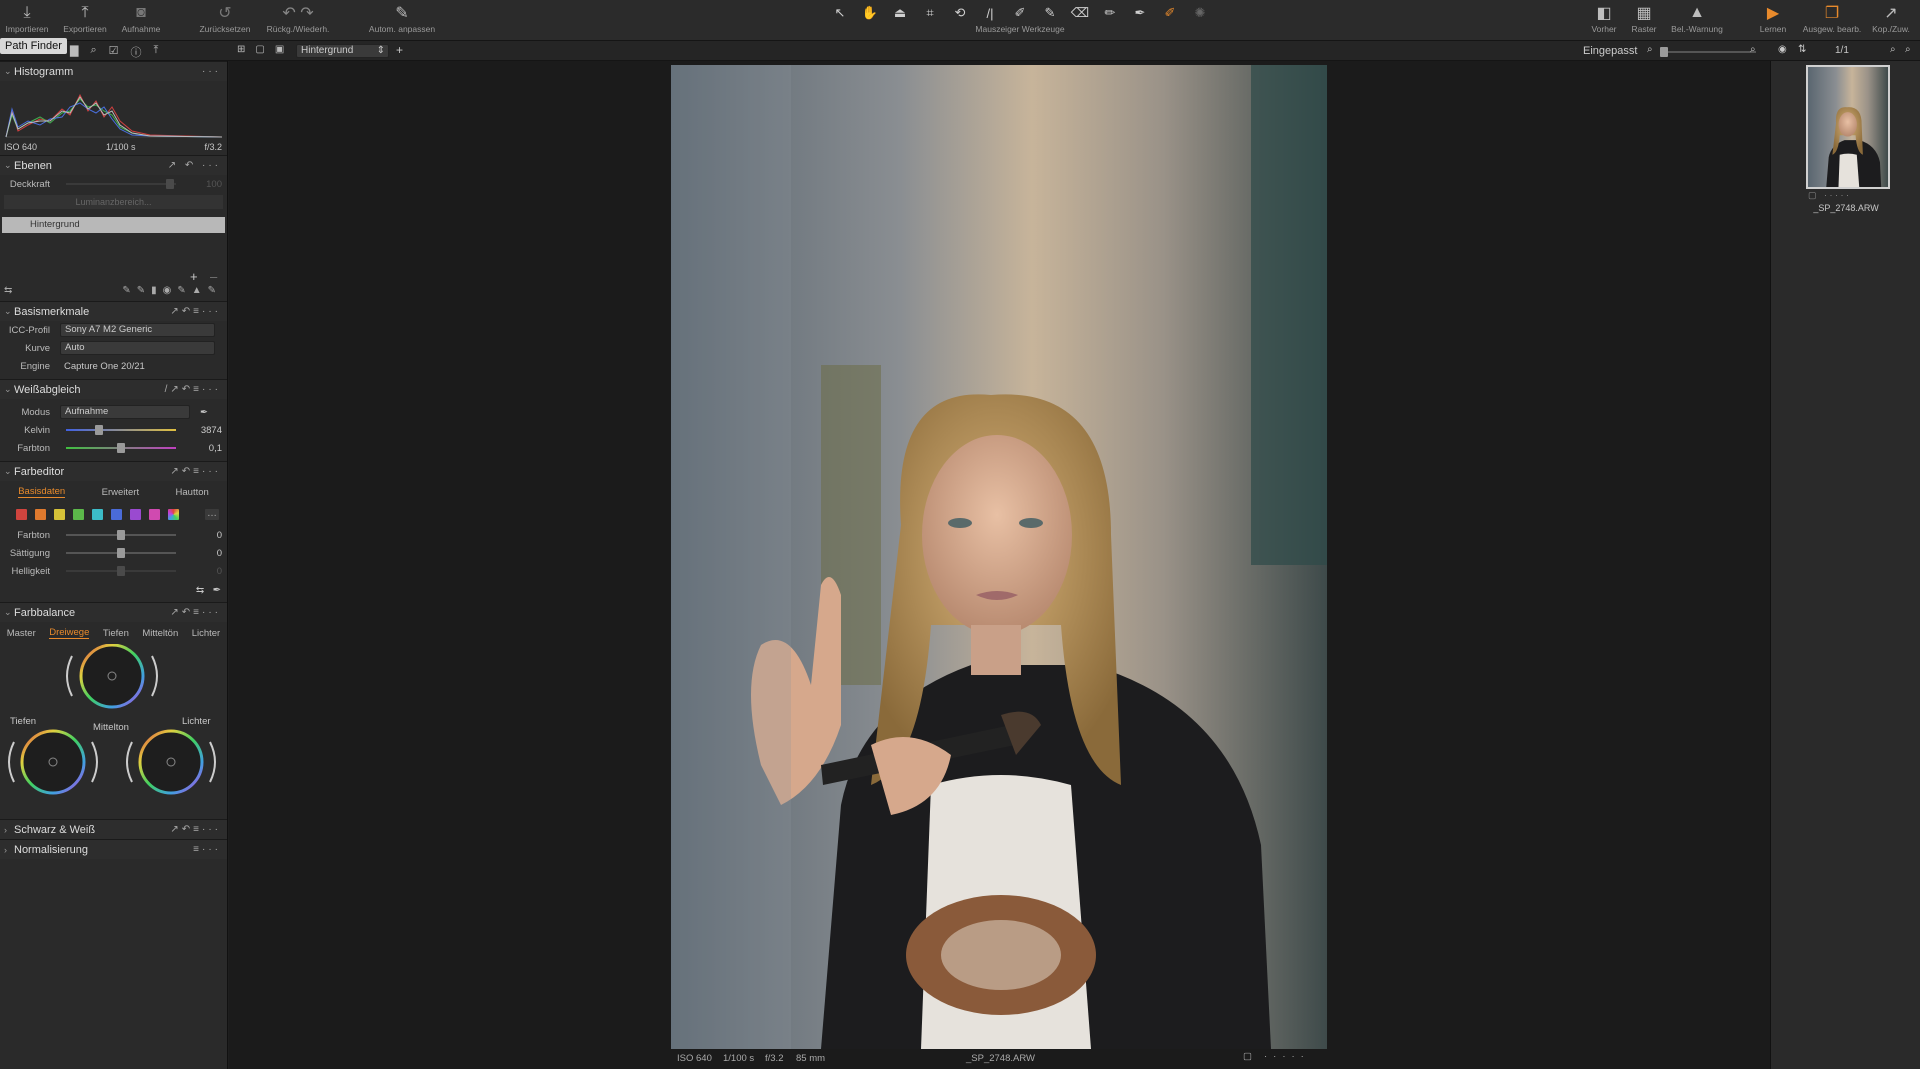  I want to click on layer-actions-icon: ↗ ↶ ···, so click(197, 165).